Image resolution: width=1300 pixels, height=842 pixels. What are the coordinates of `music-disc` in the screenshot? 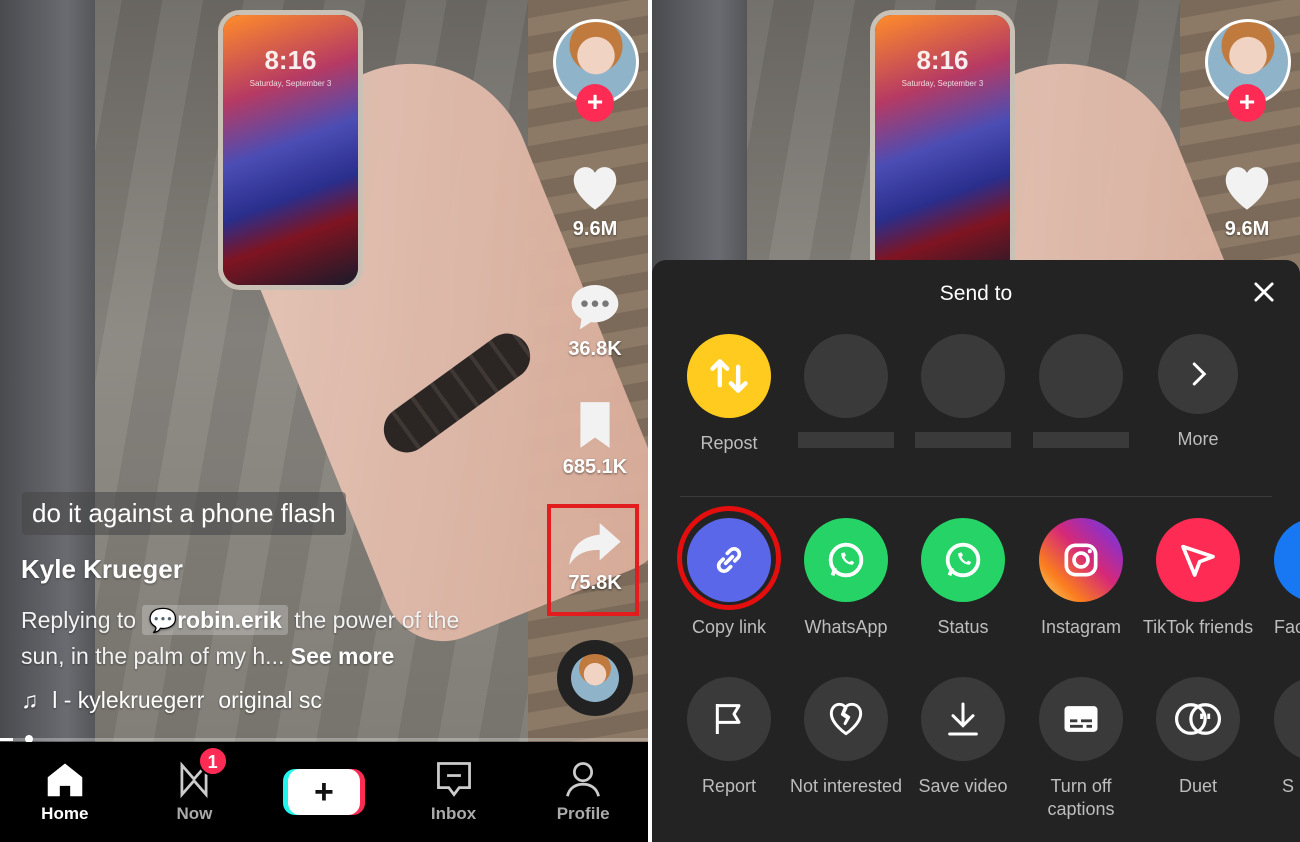 It's located at (595, 678).